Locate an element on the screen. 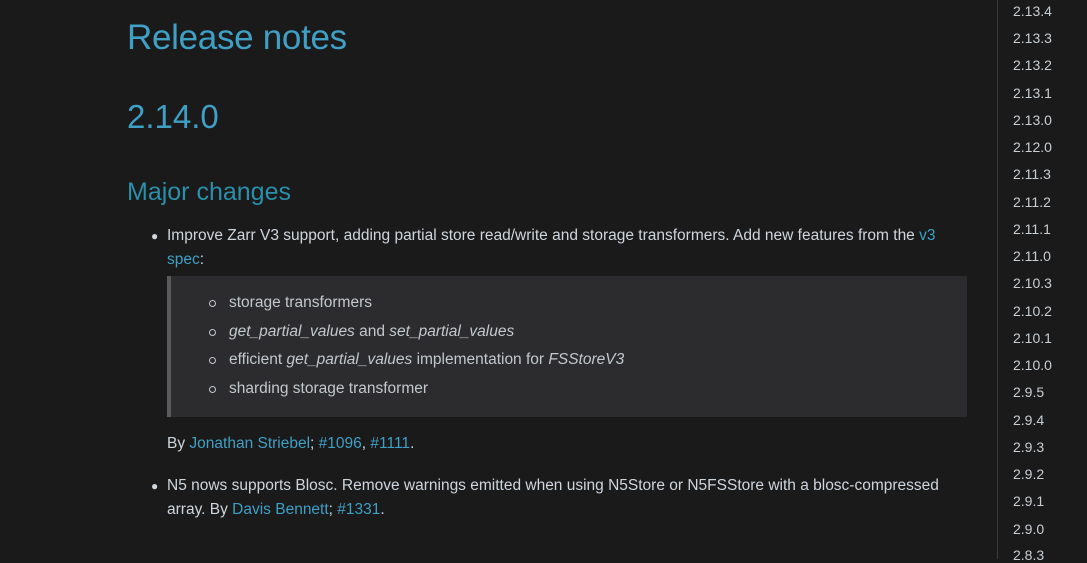  code-term: set_partial_values is located at coordinates (452, 331).